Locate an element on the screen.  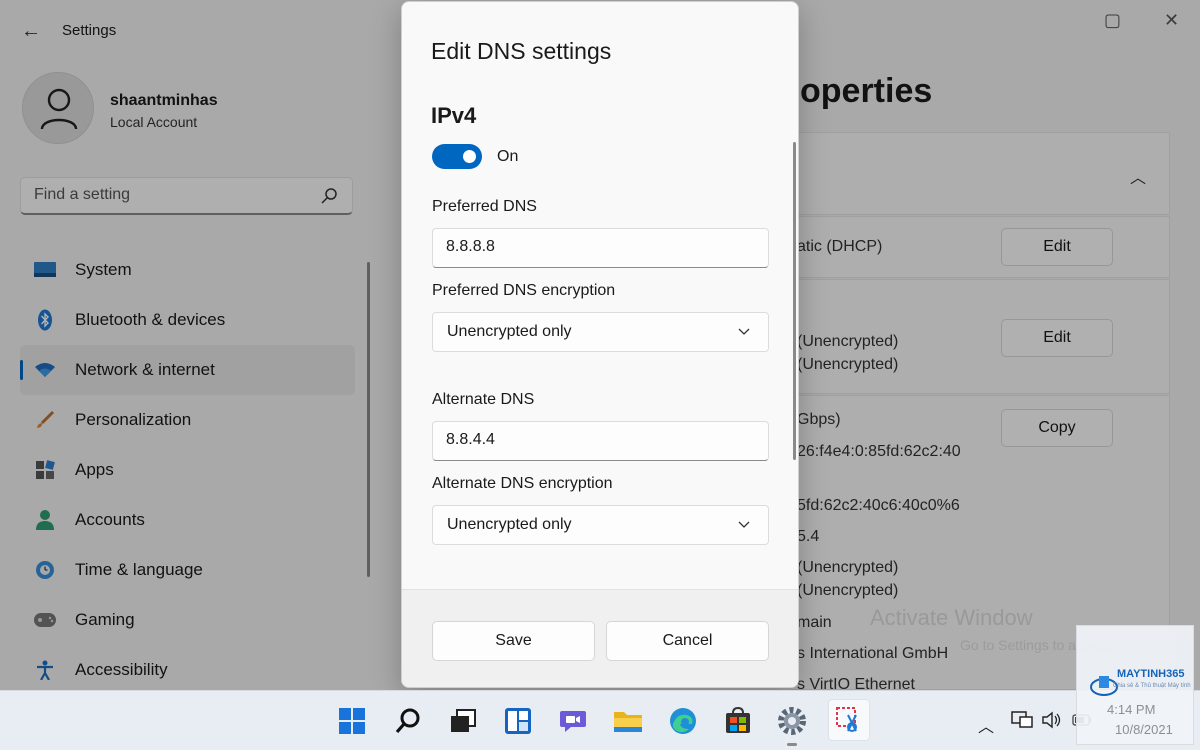
cancel-button: Cancel is located at coordinates (687, 641).